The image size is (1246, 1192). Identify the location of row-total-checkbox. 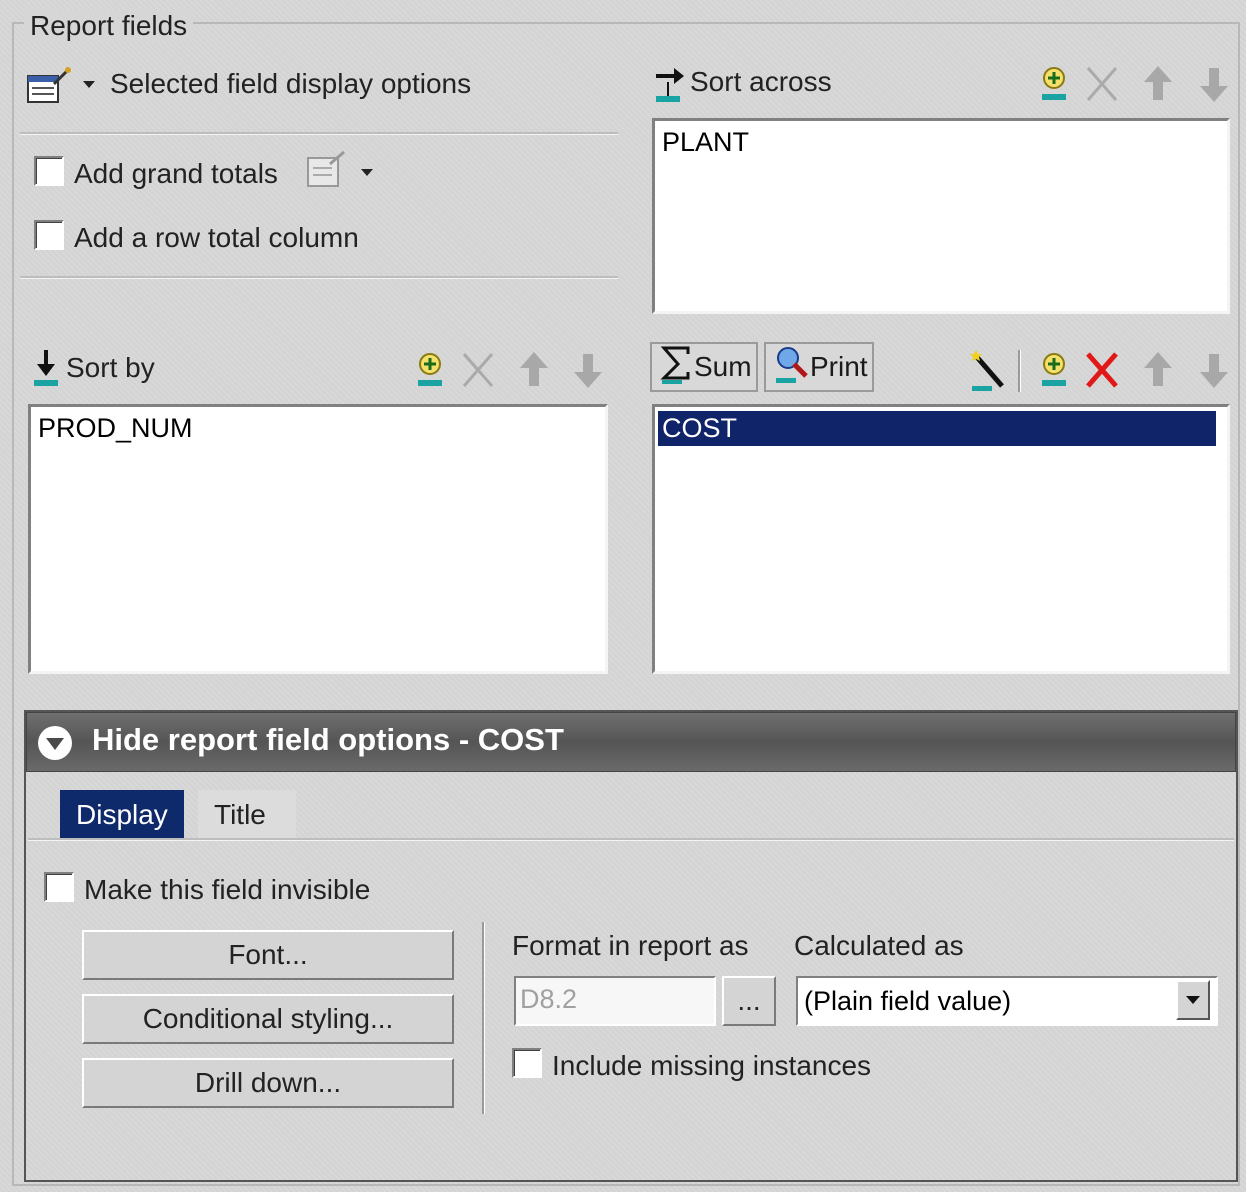
(49, 235).